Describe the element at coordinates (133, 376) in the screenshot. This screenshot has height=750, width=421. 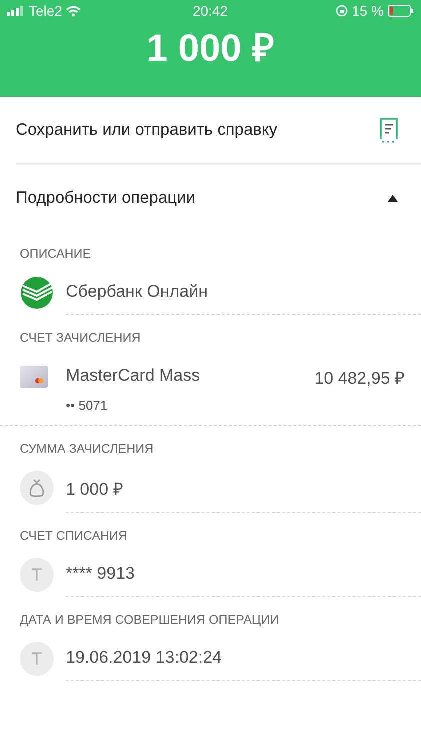
I see `detail-value: MasterCard Mass` at that location.